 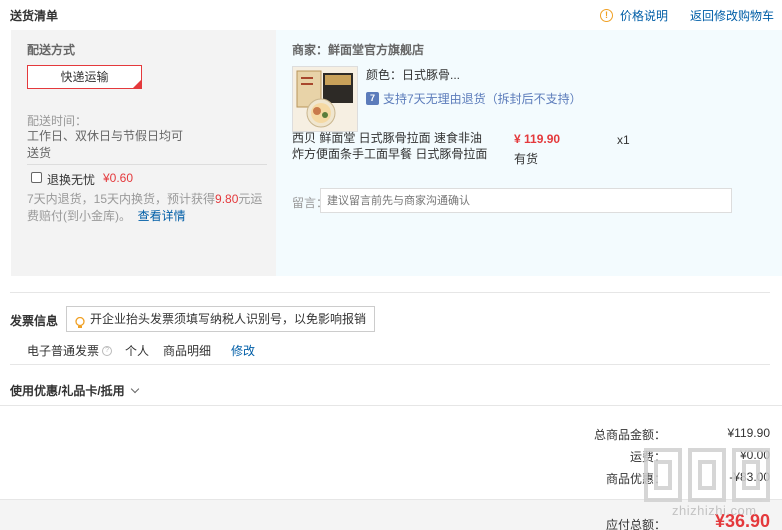 I want to click on chevron-down-icon, so click(x=134, y=389).